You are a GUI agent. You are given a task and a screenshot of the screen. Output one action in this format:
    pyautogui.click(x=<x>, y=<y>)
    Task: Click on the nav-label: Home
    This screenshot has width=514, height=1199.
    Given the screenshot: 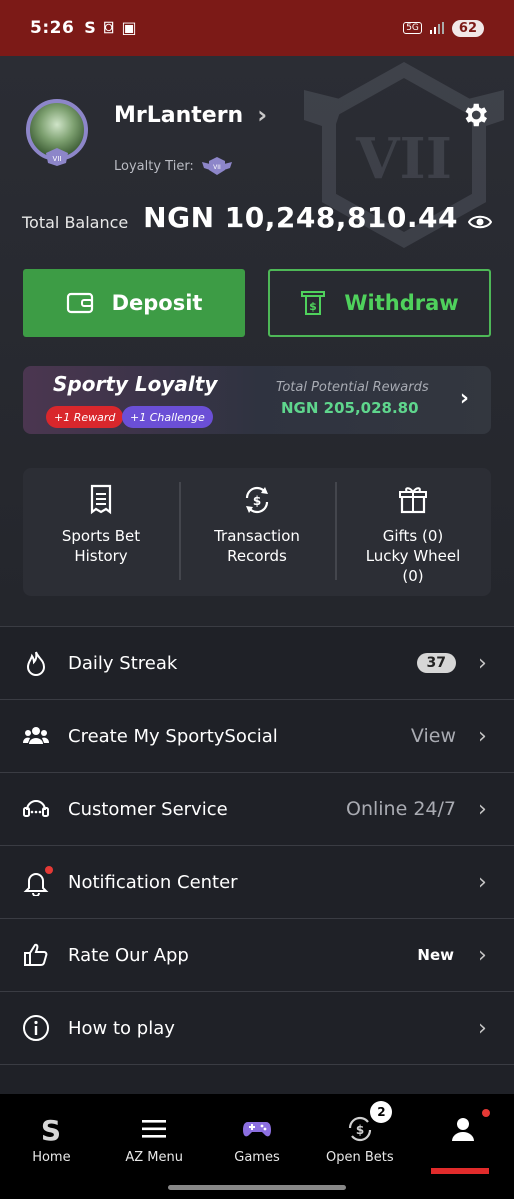 What is the action you would take?
    pyautogui.click(x=51, y=1157)
    